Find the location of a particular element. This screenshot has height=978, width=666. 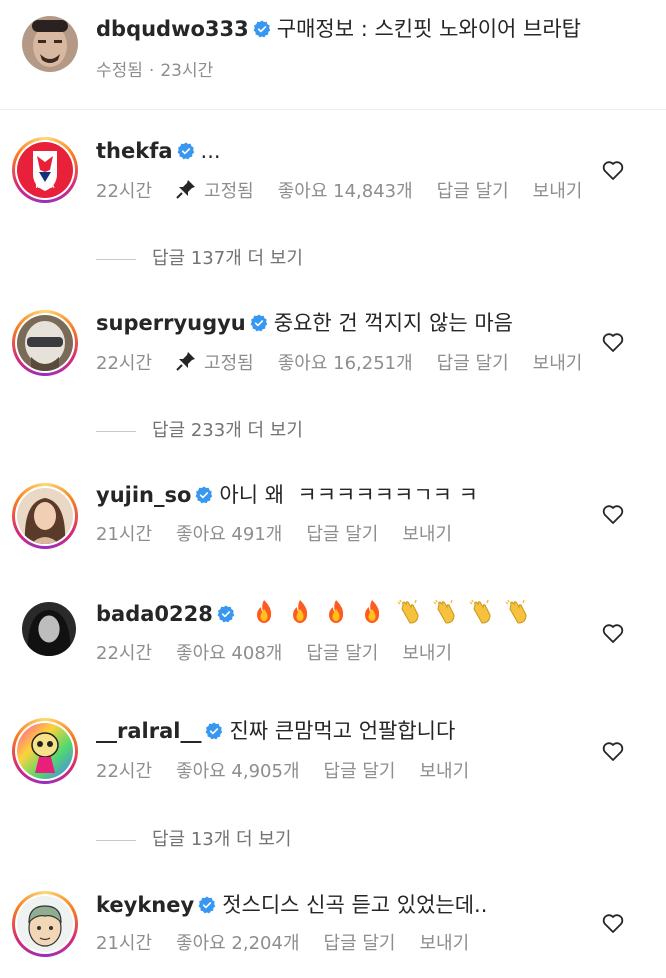

comment-meta: 22시간 고정됨 좋아요 16,251개 답글 달기 보내기 is located at coordinates (339, 363).